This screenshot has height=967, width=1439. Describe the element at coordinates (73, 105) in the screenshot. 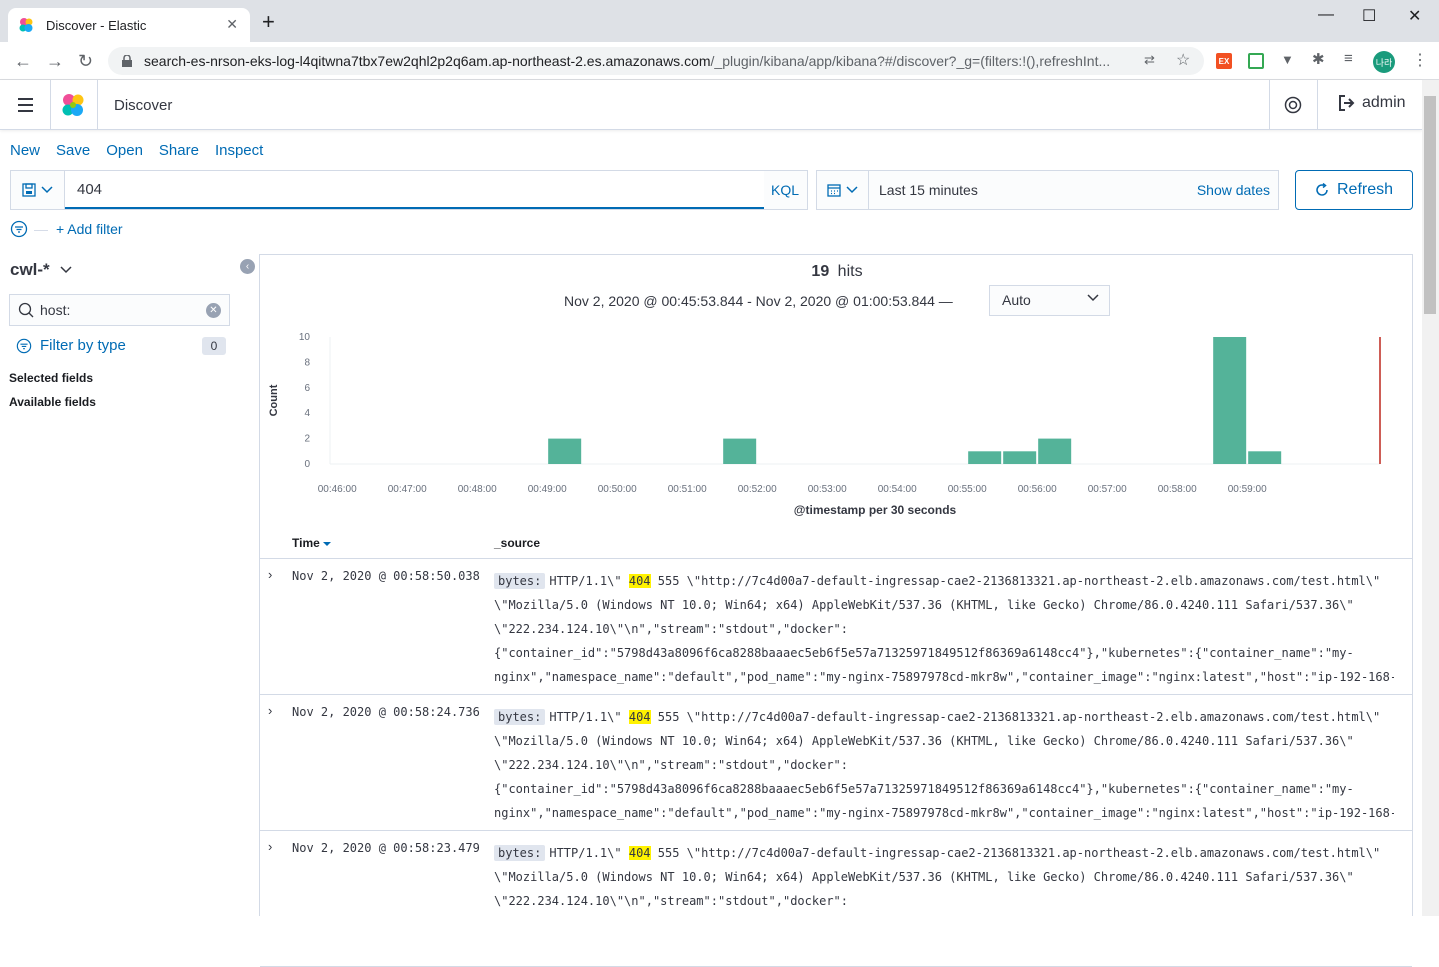

I see `elastic-logo-icon` at that location.